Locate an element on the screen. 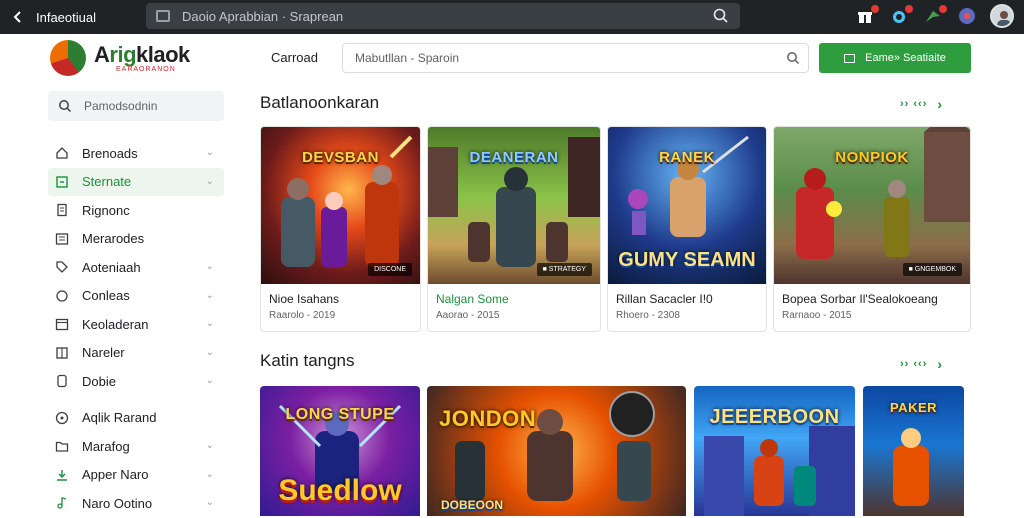 The image size is (1024, 518). cover-badge: DISCONE is located at coordinates (390, 269).